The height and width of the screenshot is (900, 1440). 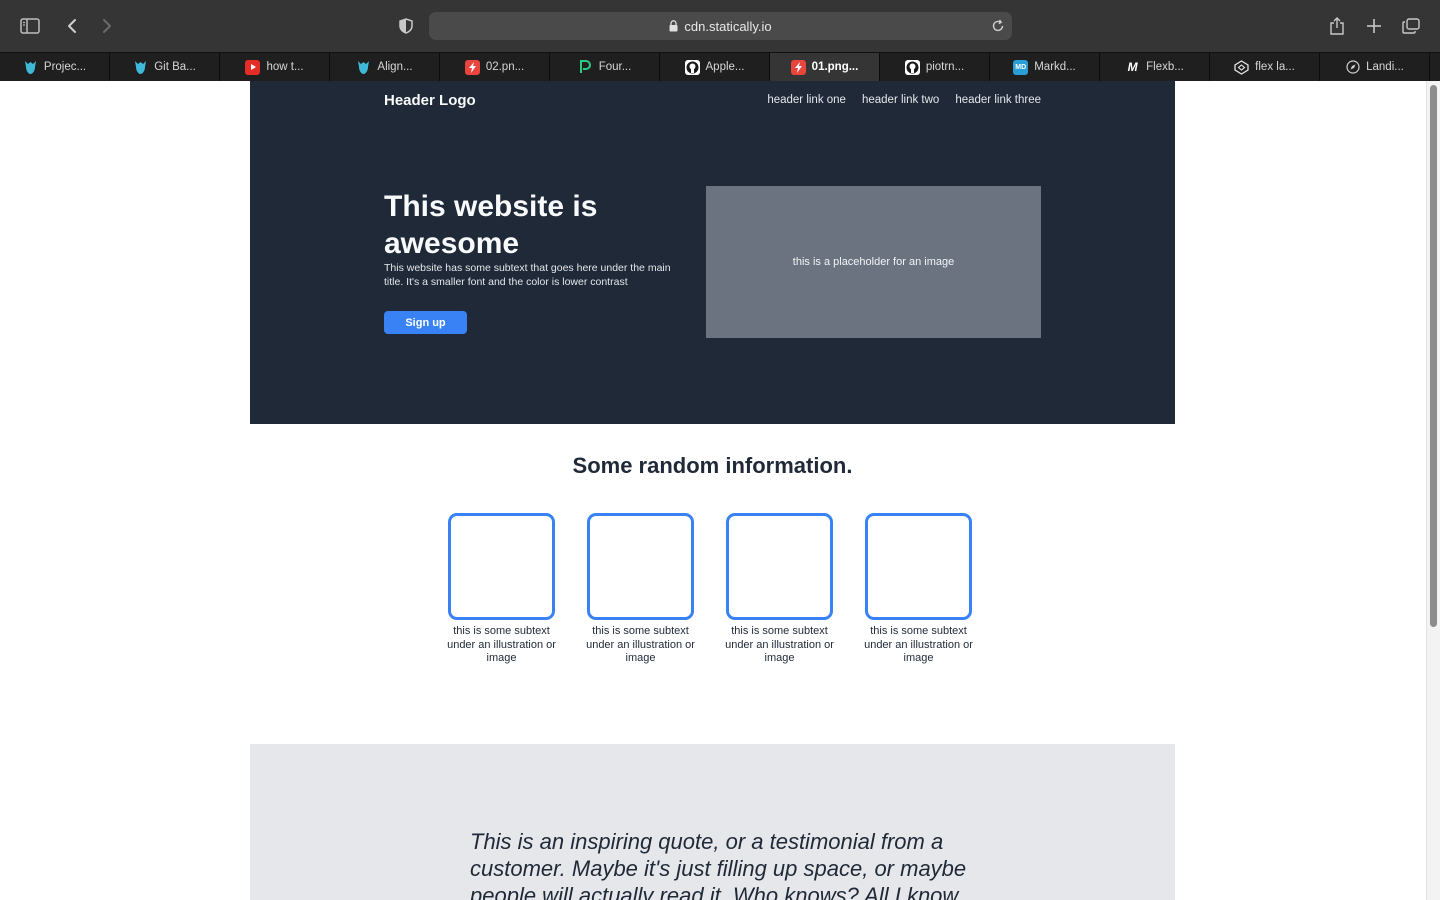 What do you see at coordinates (430, 100) in the screenshot?
I see `header-logo: Header Logo` at bounding box center [430, 100].